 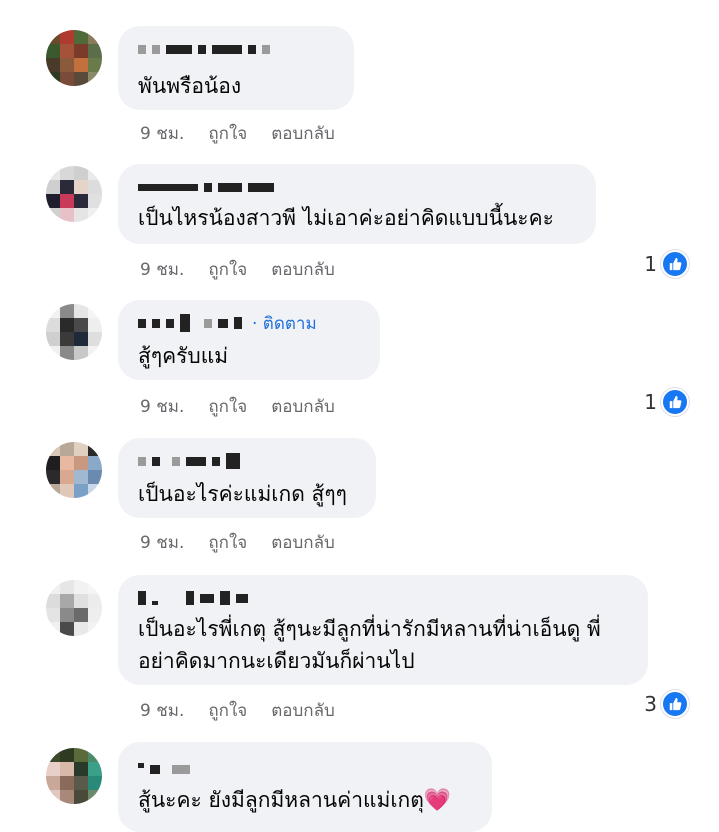 What do you see at coordinates (227, 324) in the screenshot?
I see `author-name-redacted: · ติดตาม` at bounding box center [227, 324].